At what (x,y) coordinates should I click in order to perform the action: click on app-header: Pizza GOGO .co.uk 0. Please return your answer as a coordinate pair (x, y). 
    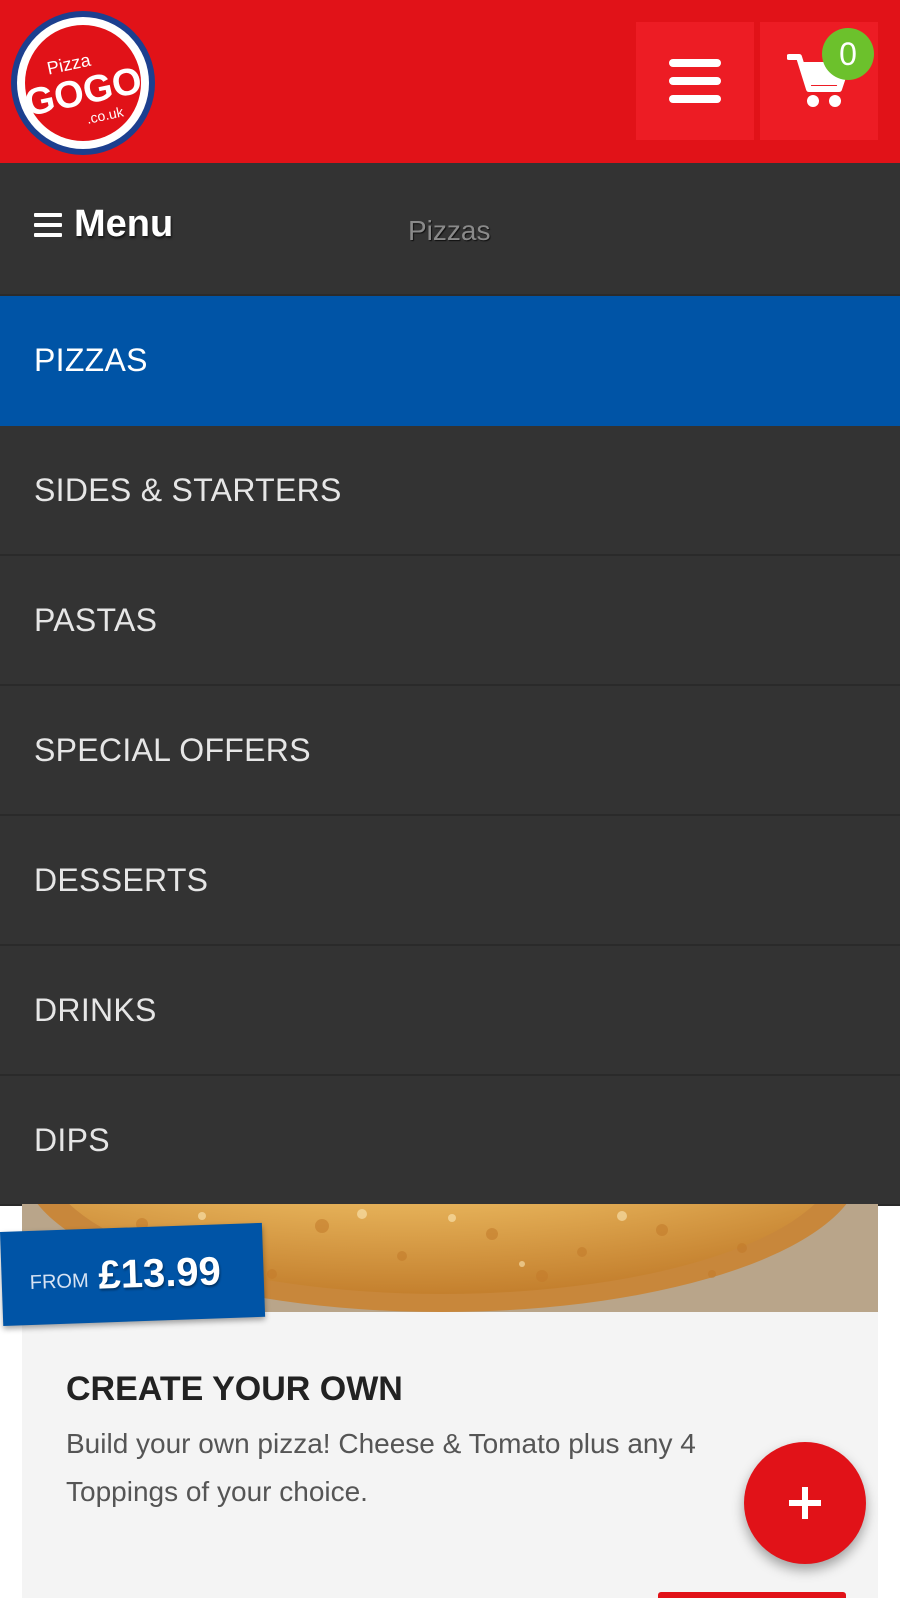
    Looking at the image, I should click on (450, 81).